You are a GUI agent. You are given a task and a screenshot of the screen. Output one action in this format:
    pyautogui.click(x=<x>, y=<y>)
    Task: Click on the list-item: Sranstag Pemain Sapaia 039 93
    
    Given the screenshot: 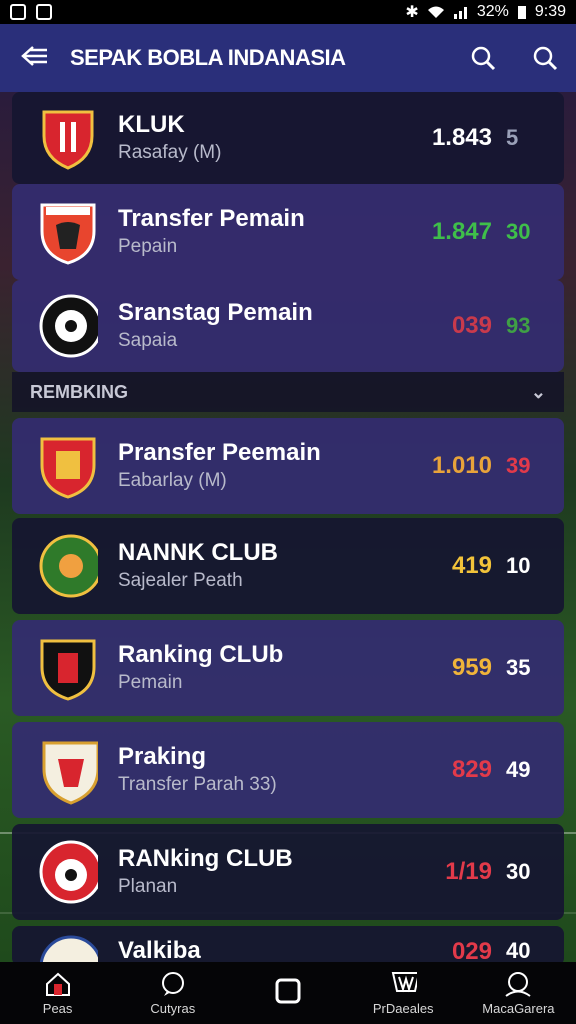 What is the action you would take?
    pyautogui.click(x=288, y=326)
    